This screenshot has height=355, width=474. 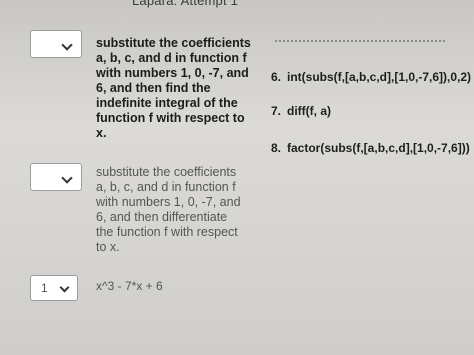 What do you see at coordinates (167, 232) in the screenshot?
I see `question-line: the function f with respect` at bounding box center [167, 232].